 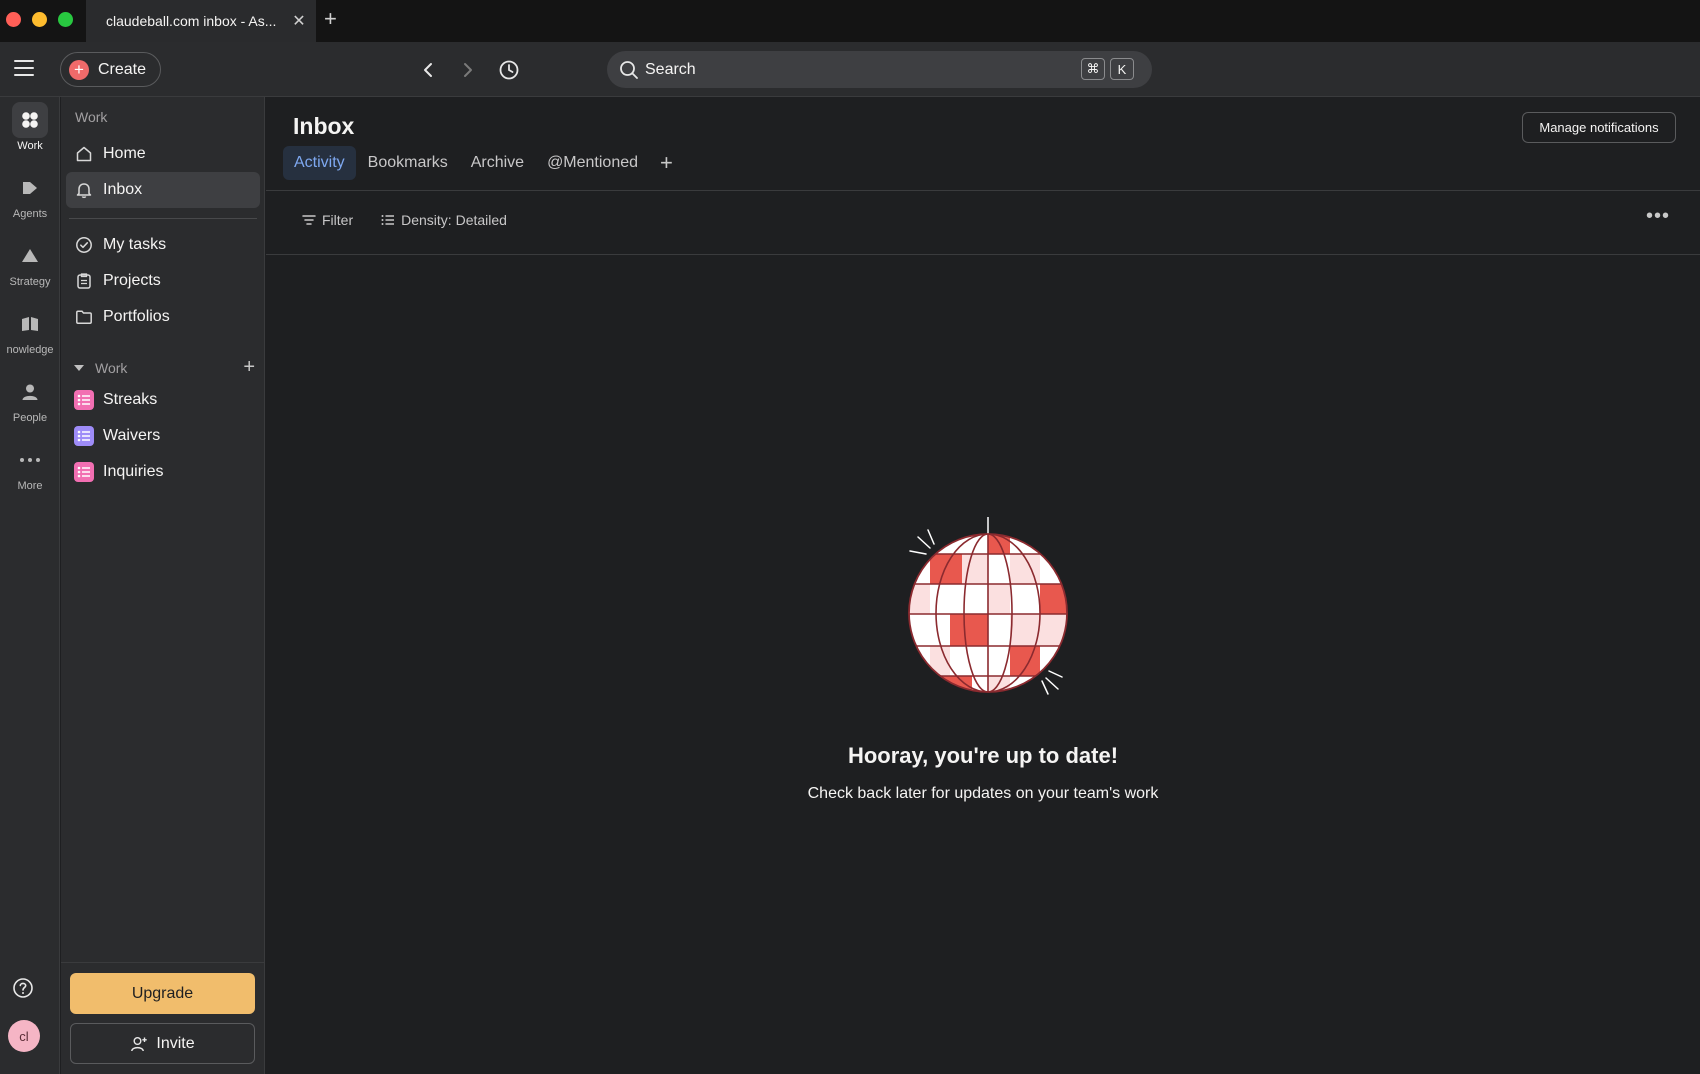 I want to click on upgrade-button: Upgrade, so click(x=162, y=993).